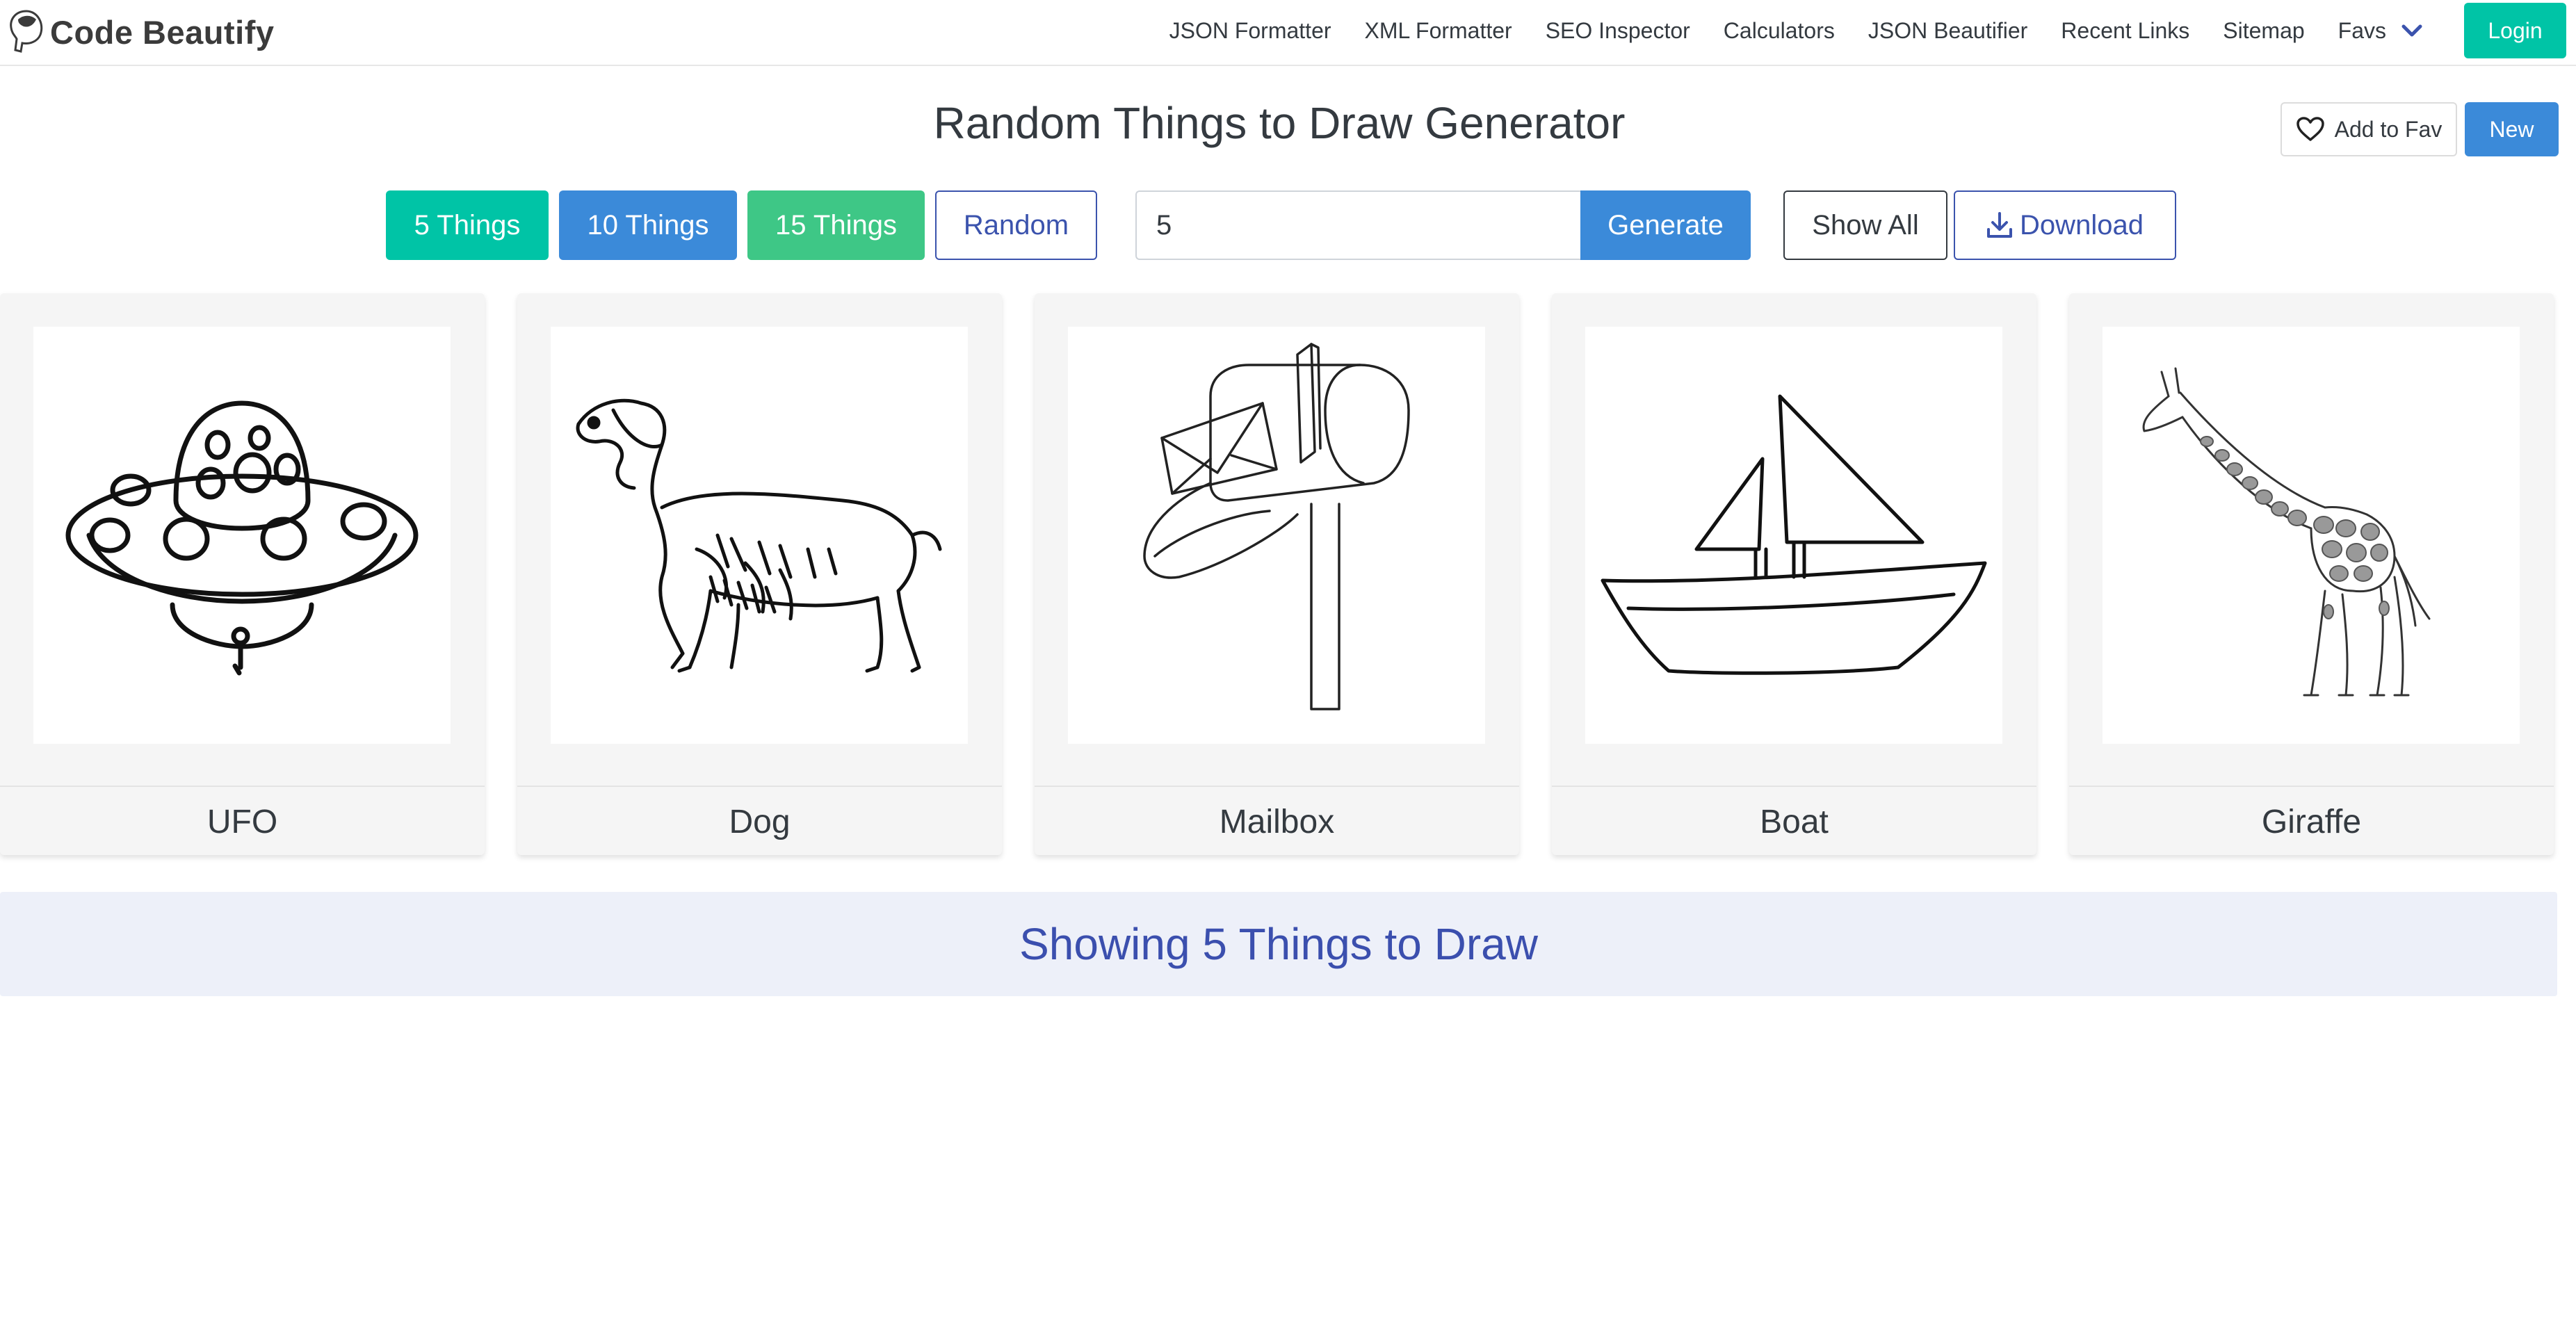  I want to click on boat-drawing-icon, so click(1794, 534).